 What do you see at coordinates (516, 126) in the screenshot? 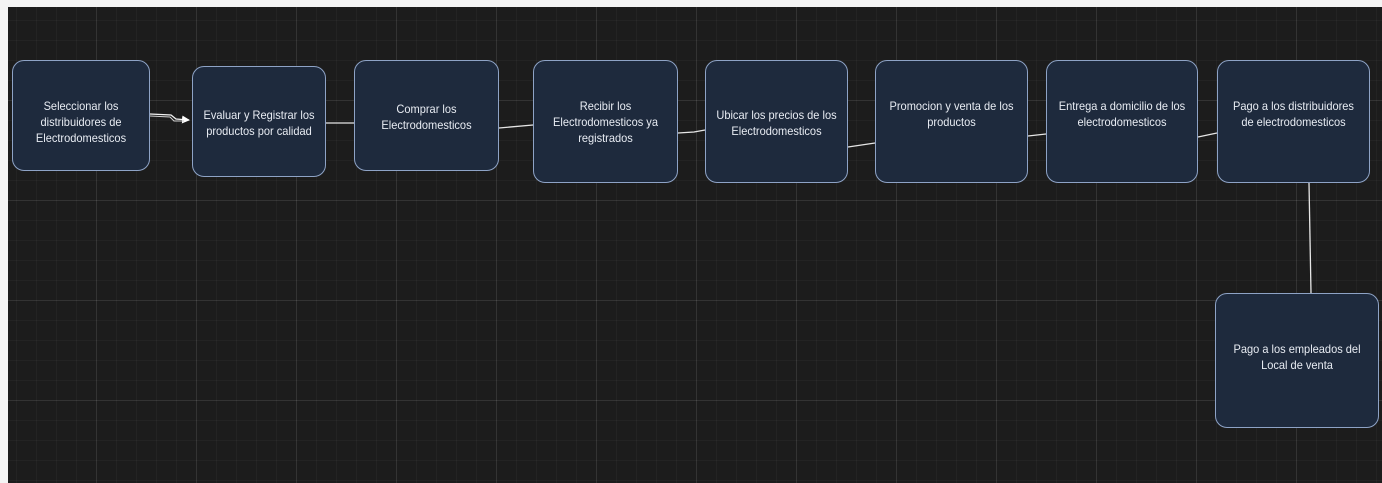
I see `edge-n3-n4` at bounding box center [516, 126].